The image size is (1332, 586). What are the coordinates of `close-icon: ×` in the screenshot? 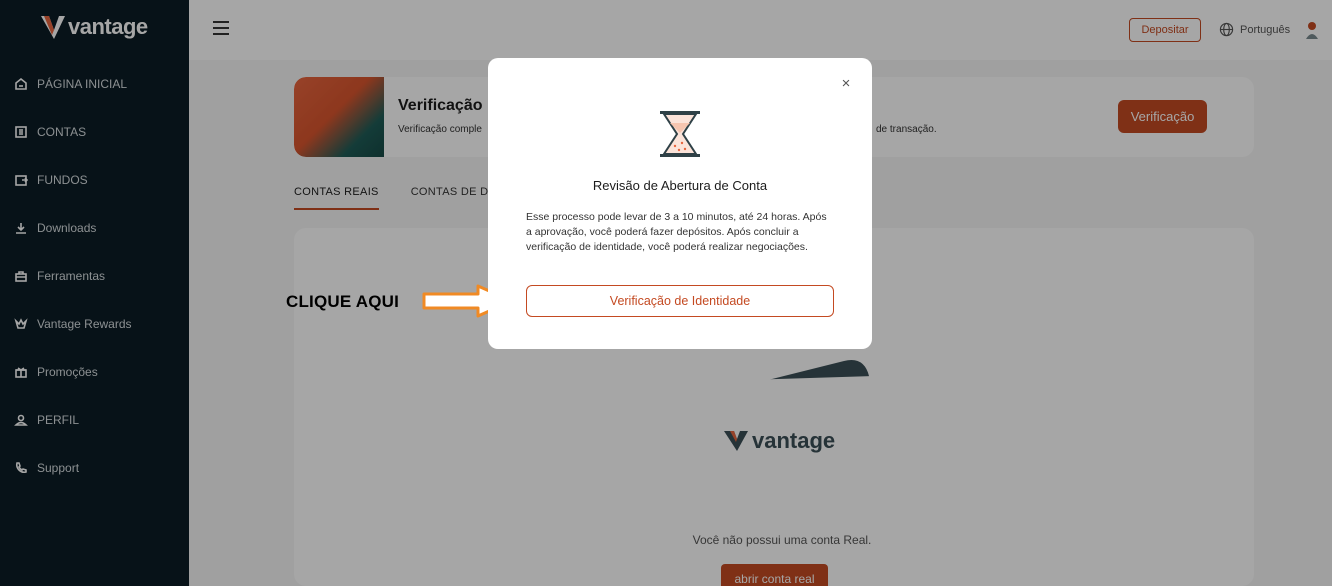 It's located at (846, 84).